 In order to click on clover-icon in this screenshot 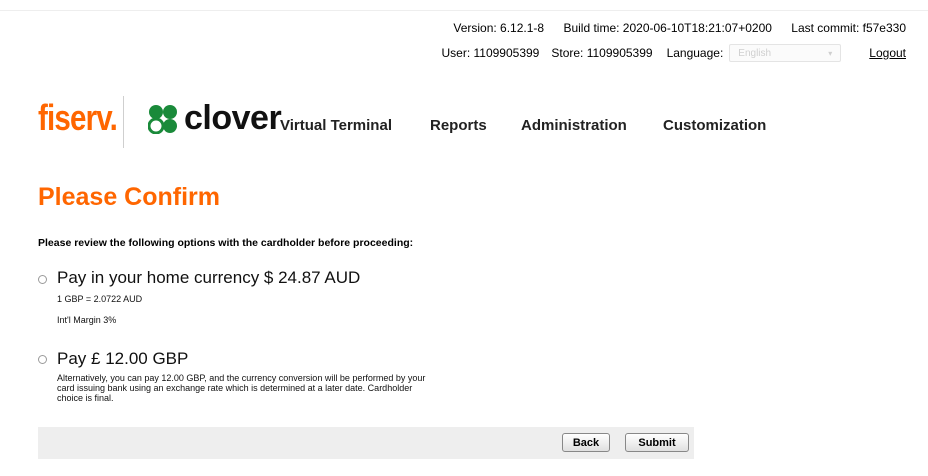, I will do `click(162, 119)`.